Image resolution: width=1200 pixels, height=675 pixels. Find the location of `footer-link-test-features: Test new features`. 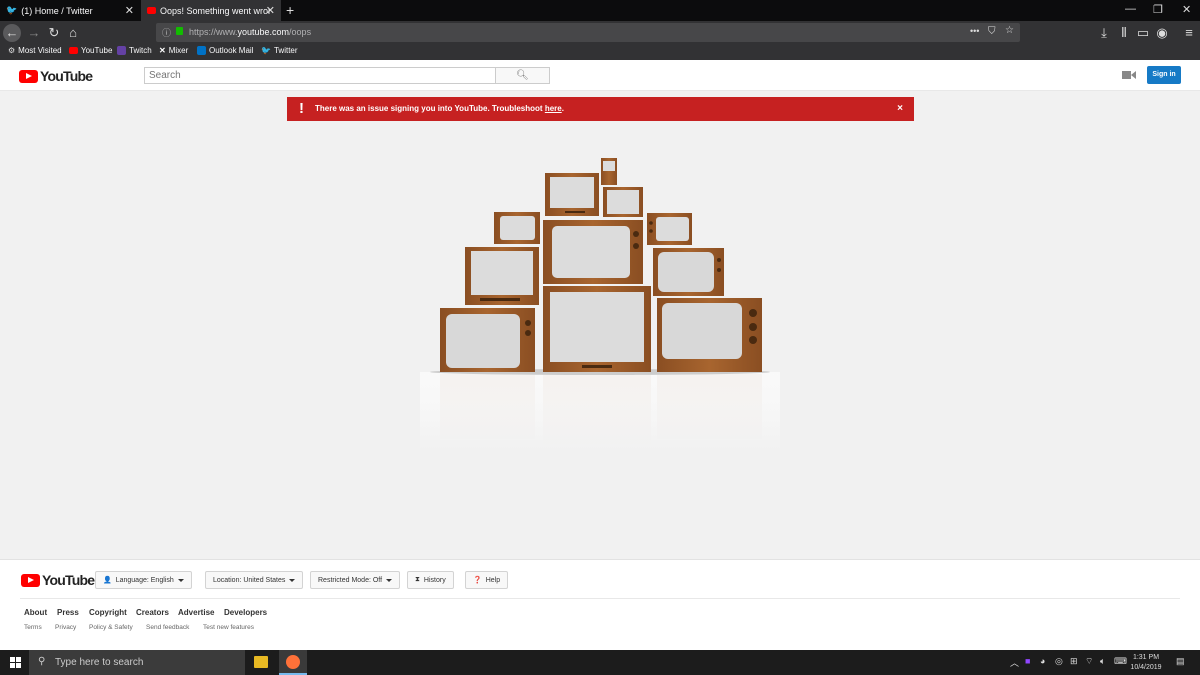

footer-link-test-features: Test new features is located at coordinates (228, 627).